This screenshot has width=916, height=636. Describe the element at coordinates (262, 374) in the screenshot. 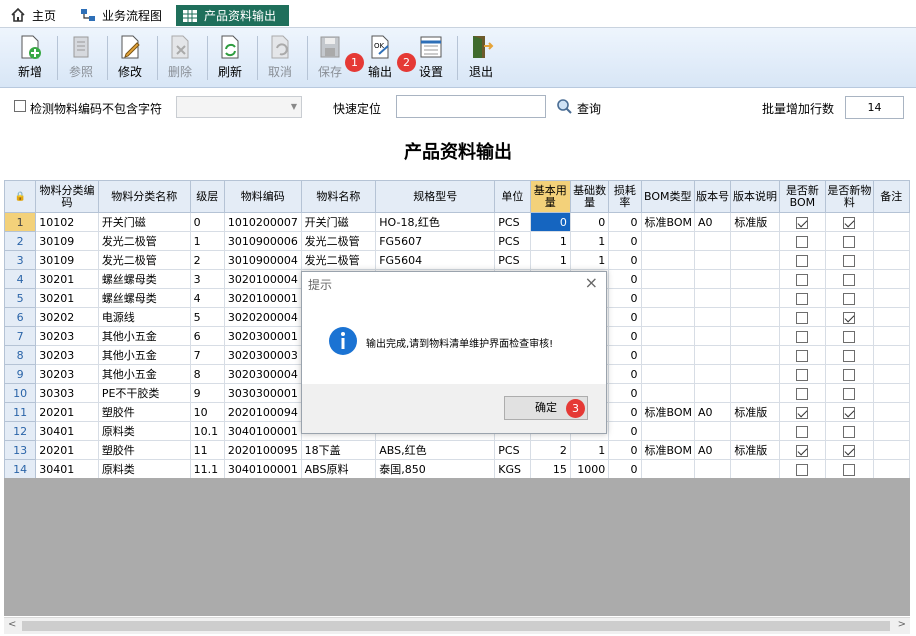

I see `cell-mcode: 3020300004` at that location.